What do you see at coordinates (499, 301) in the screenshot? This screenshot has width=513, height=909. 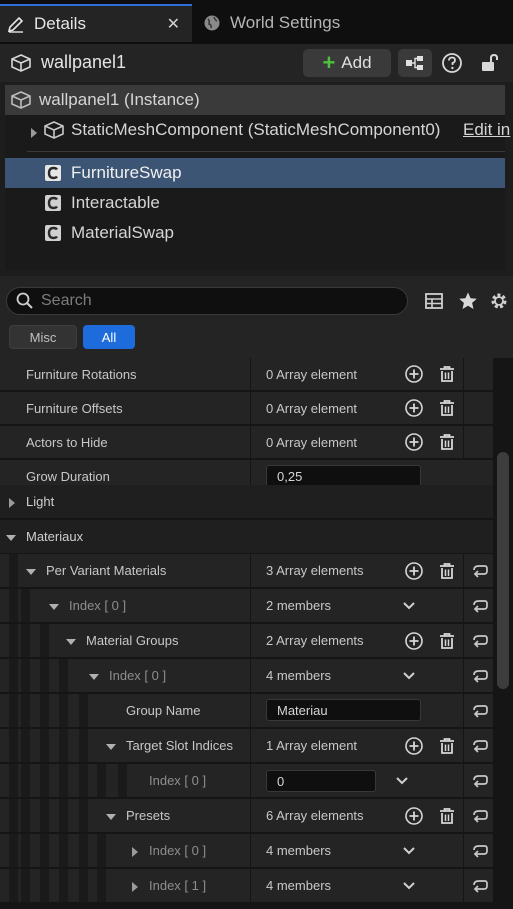 I see `settings-gear-icon` at bounding box center [499, 301].